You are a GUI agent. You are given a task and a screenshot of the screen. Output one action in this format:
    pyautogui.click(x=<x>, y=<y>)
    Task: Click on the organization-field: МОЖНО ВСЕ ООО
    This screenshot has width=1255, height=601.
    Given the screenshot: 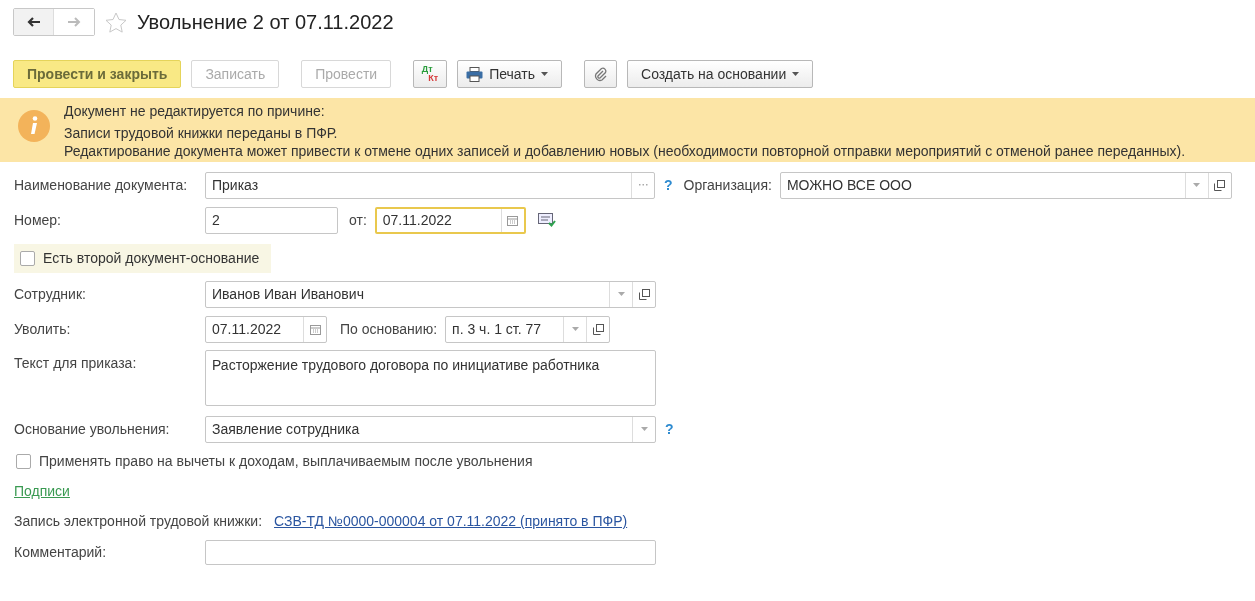 What is the action you would take?
    pyautogui.click(x=1005, y=185)
    